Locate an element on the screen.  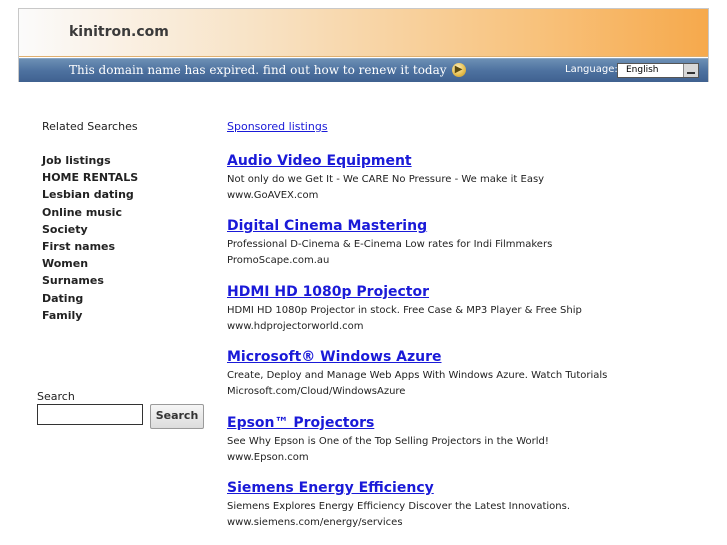
language-select: English is located at coordinates (658, 70).